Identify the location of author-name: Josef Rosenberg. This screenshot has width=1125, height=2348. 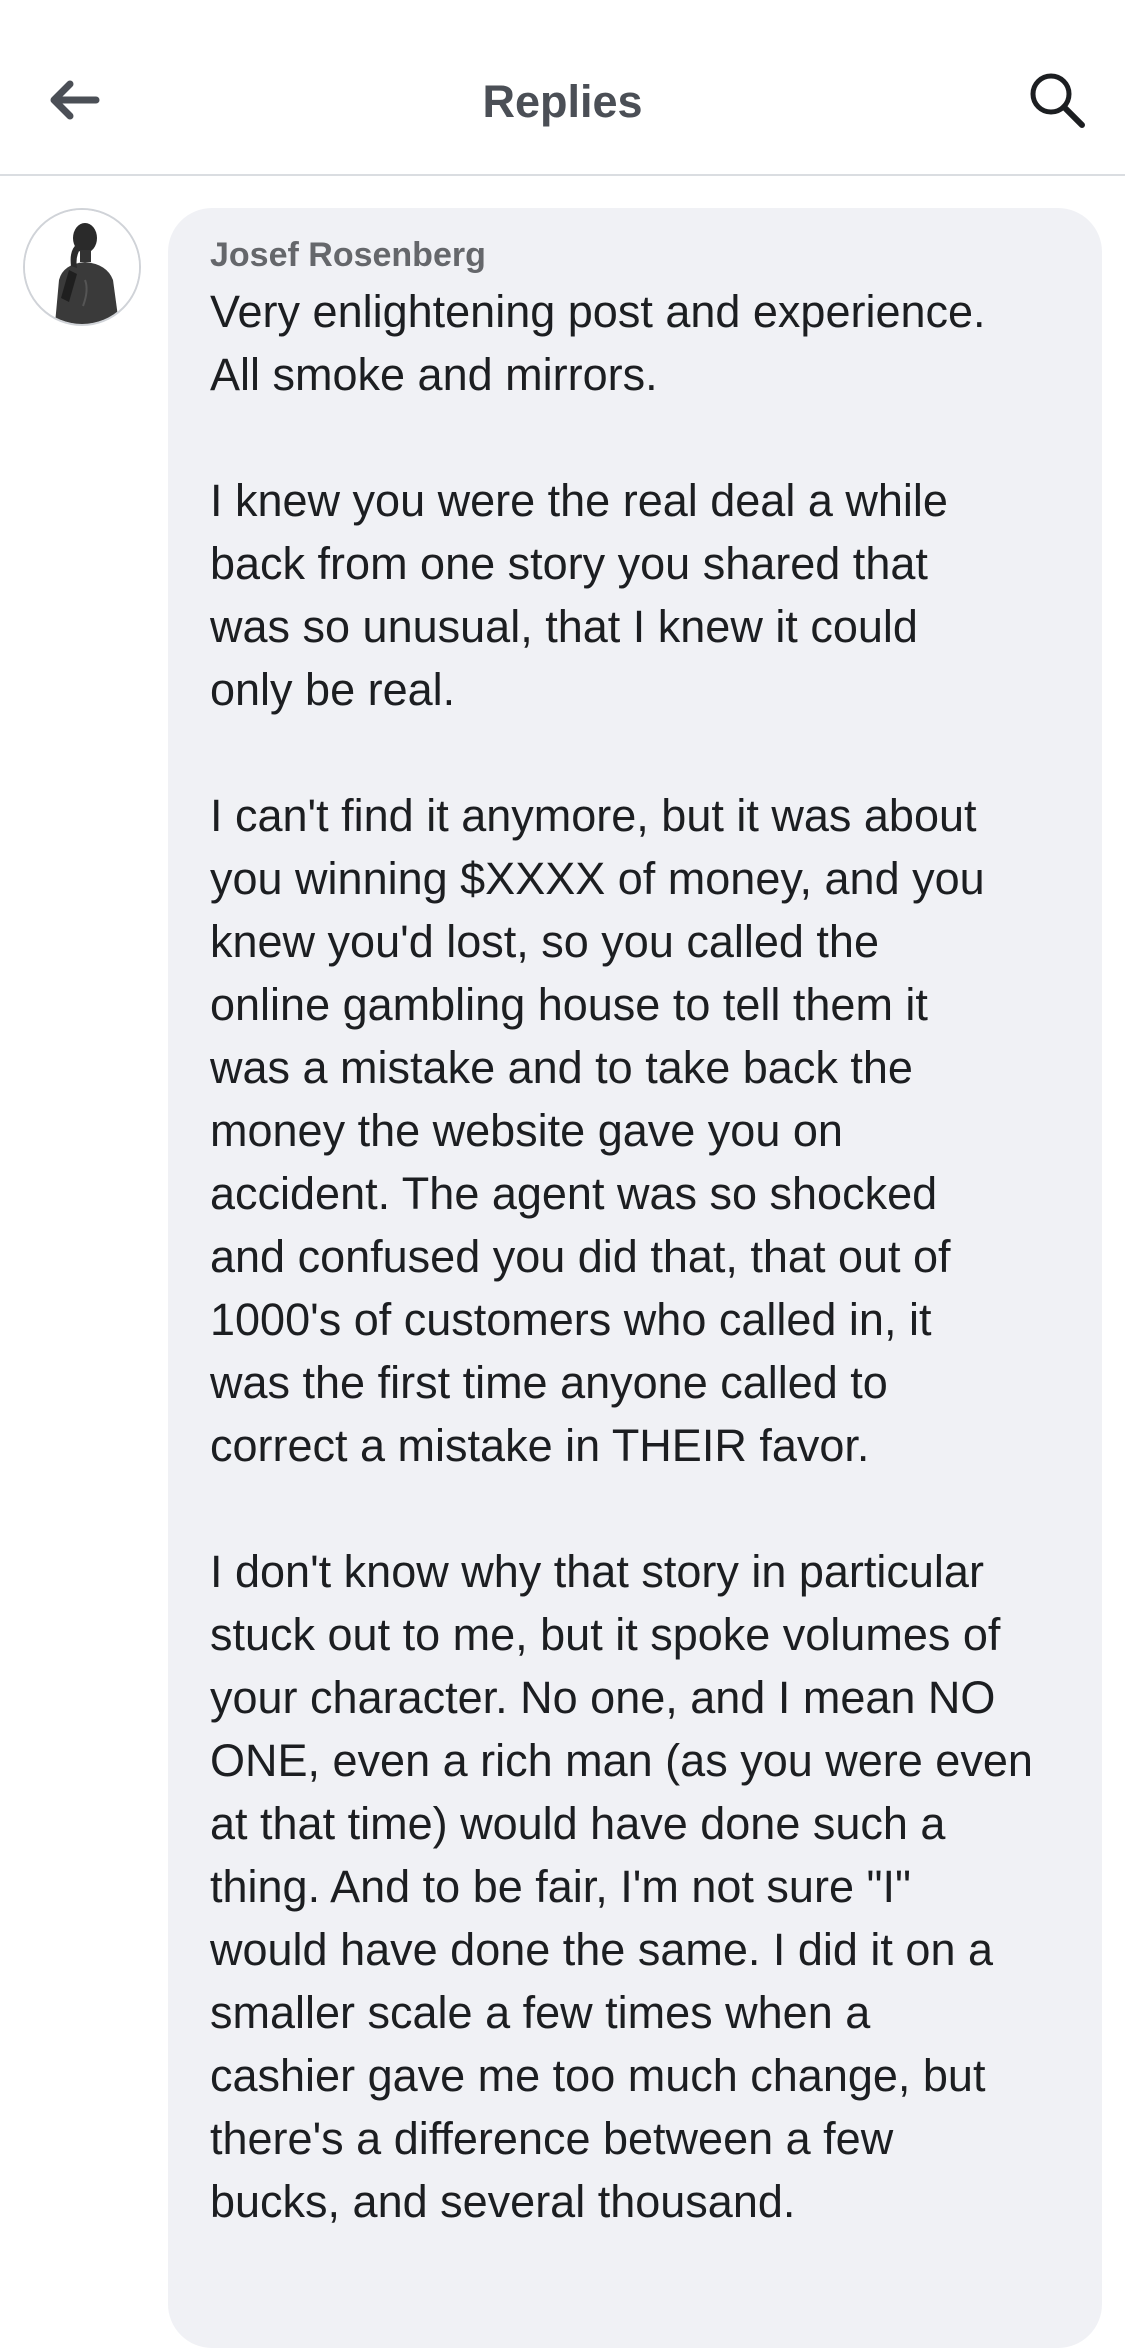
(636, 255).